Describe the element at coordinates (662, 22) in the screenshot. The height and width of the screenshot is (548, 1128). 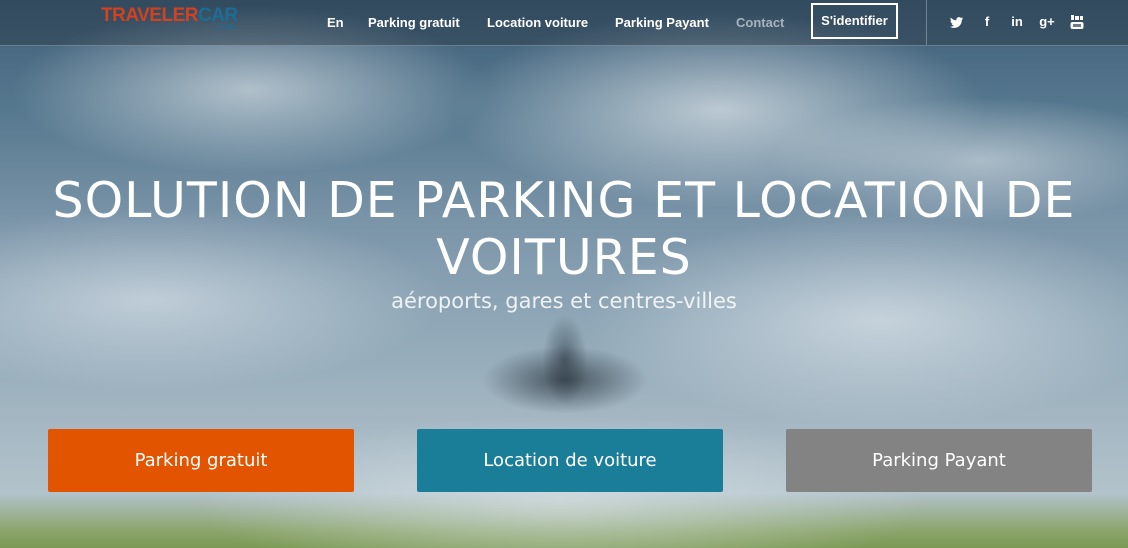
I see `nav-parking-payant: Parking Payant` at that location.